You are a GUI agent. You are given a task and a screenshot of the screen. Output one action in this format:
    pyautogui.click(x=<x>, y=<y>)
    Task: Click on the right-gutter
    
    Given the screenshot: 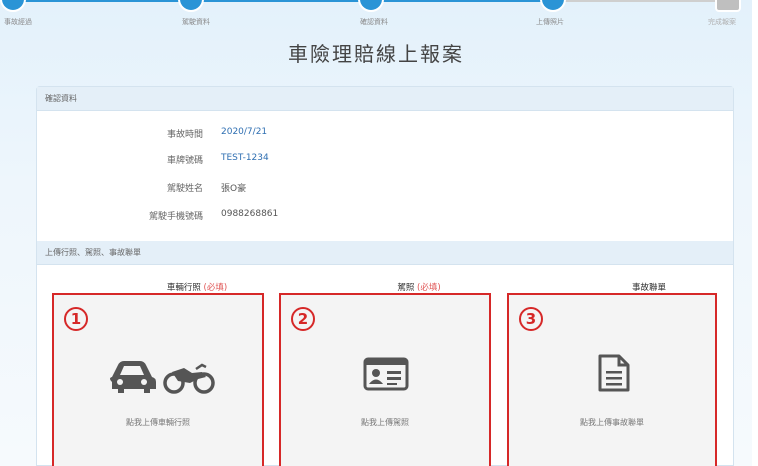 What is the action you would take?
    pyautogui.click(x=755, y=233)
    